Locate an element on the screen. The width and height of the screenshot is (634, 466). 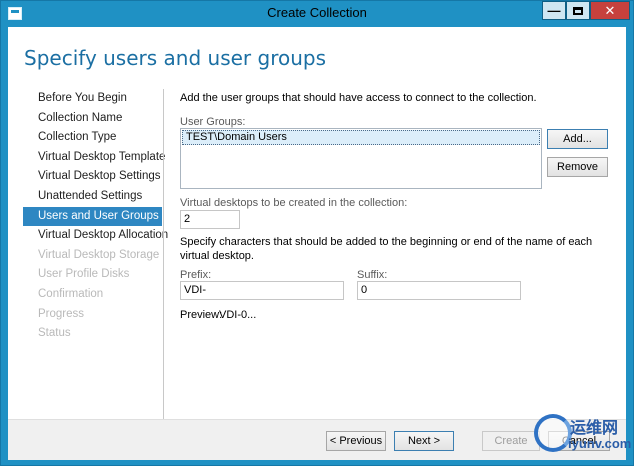
remove-button-label: Remove is located at coordinates (577, 167).